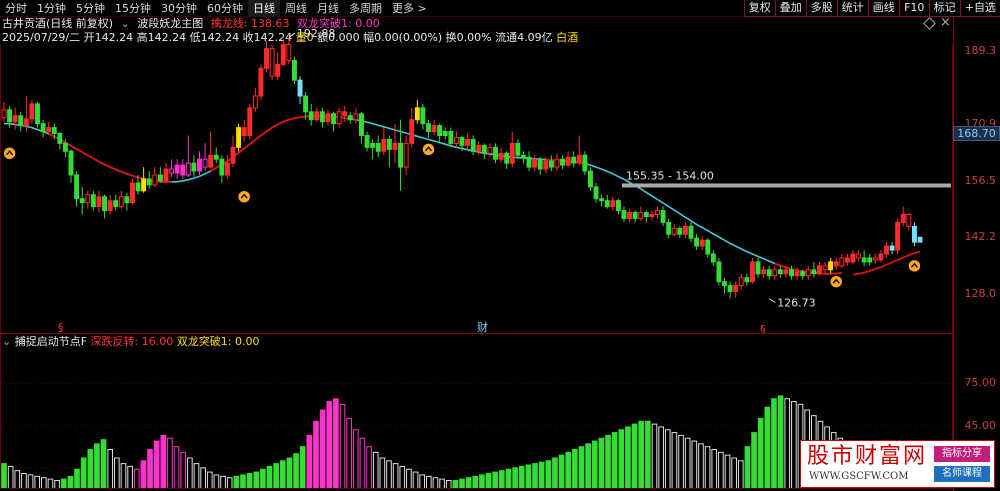 The height and width of the screenshot is (491, 1000). I want to click on period-tab-1: 1分钟, so click(51, 8).